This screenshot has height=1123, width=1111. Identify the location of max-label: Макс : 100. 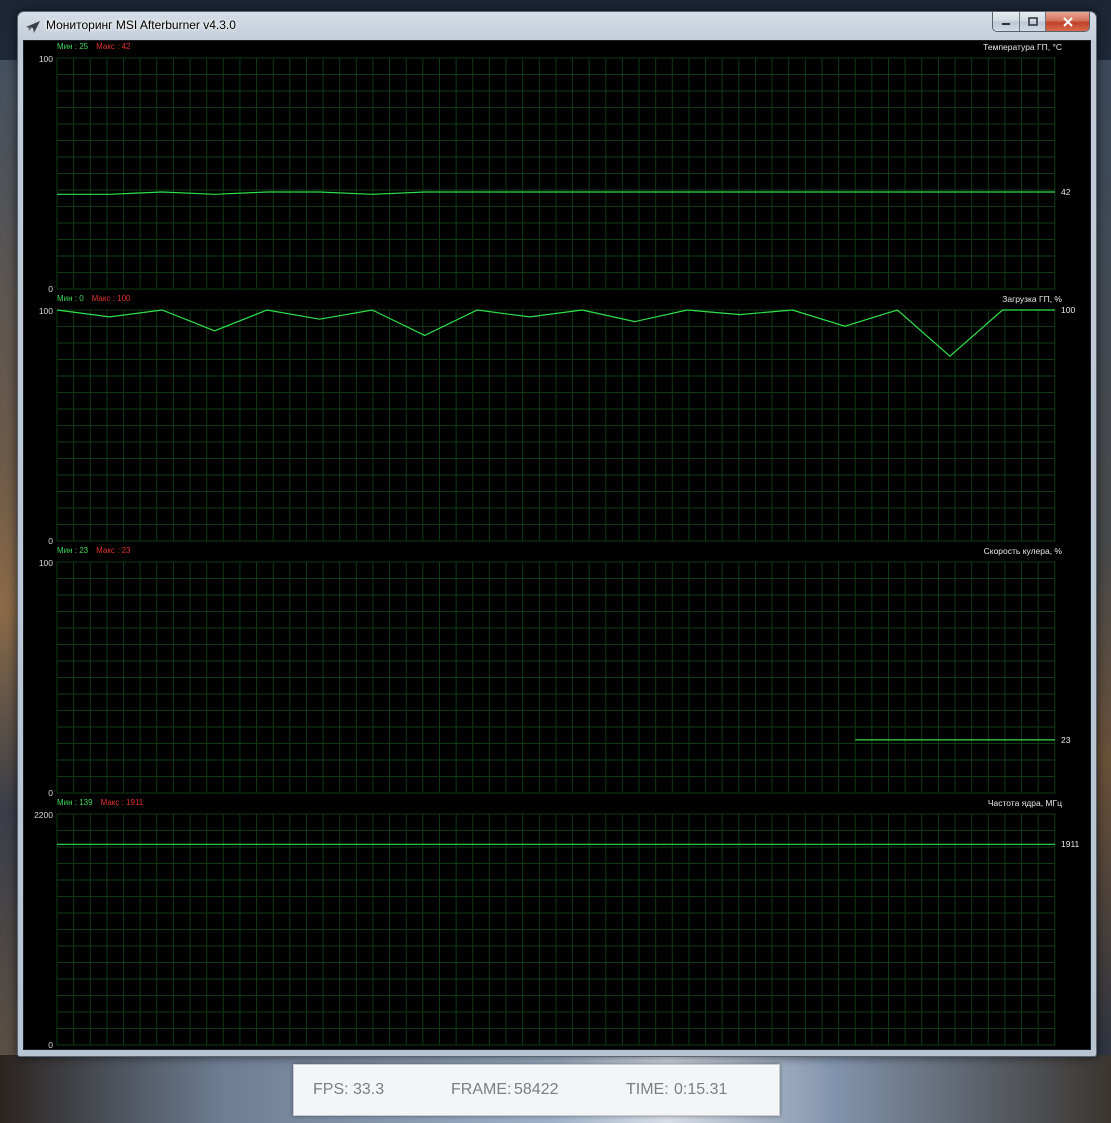
(111, 298).